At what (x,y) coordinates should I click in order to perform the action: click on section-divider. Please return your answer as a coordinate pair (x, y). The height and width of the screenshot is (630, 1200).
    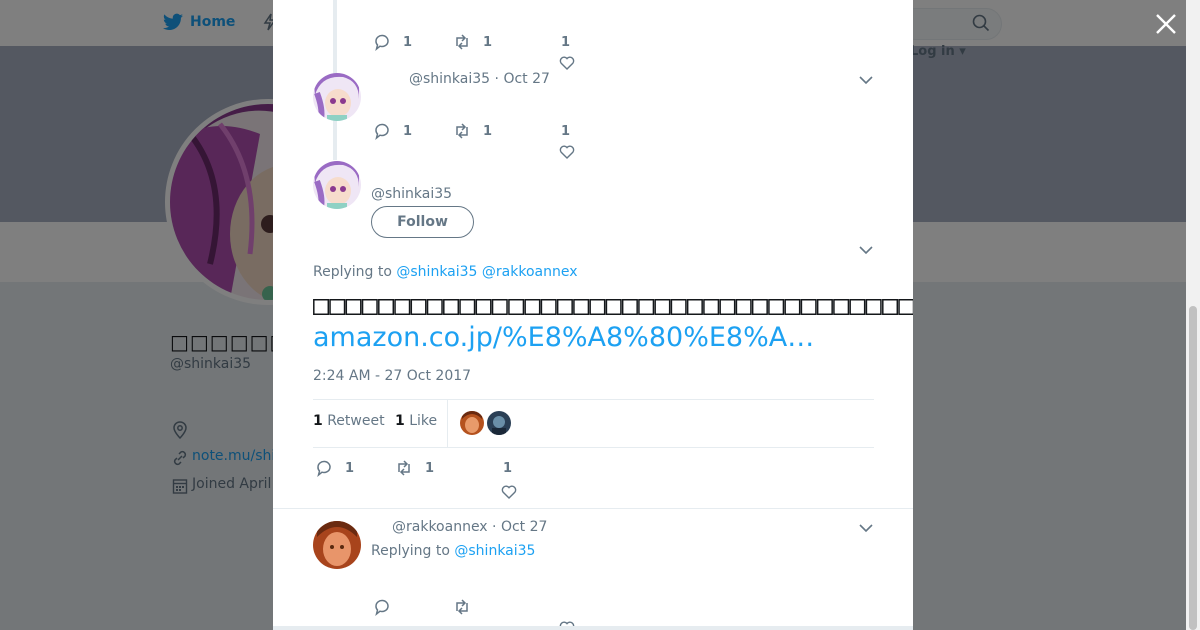
    Looking at the image, I should click on (593, 508).